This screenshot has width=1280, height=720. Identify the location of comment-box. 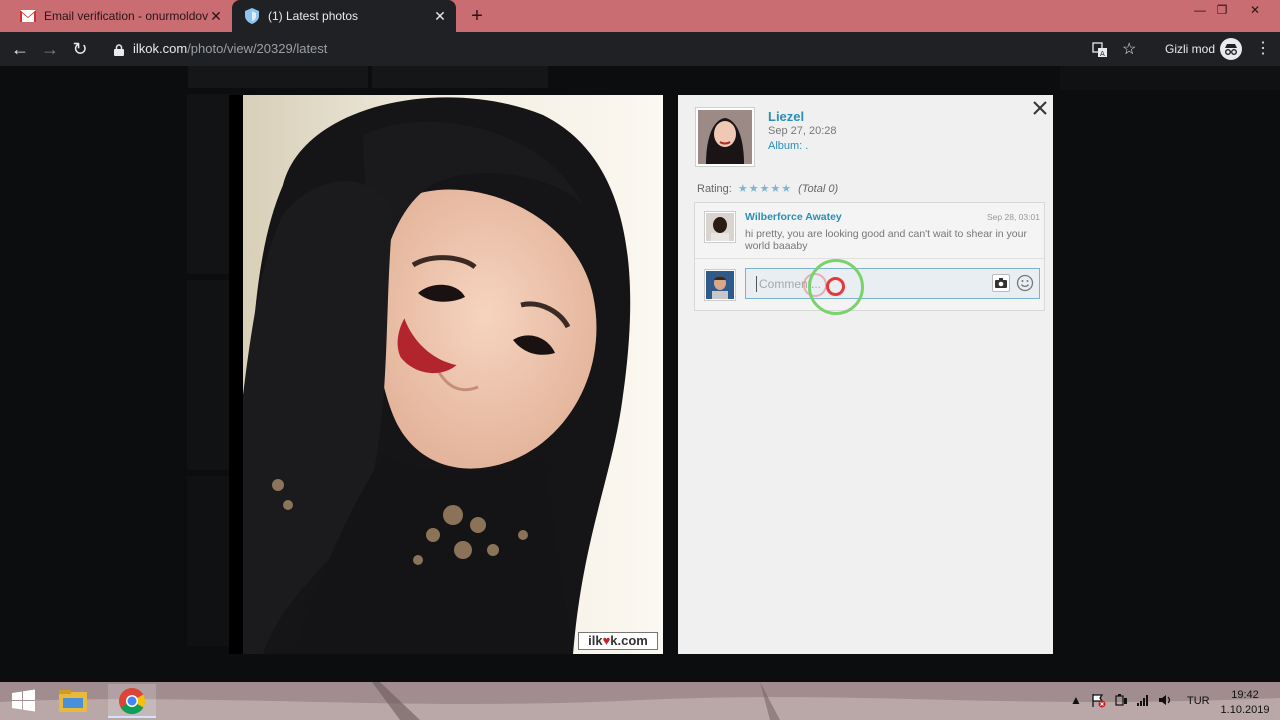
(892, 283).